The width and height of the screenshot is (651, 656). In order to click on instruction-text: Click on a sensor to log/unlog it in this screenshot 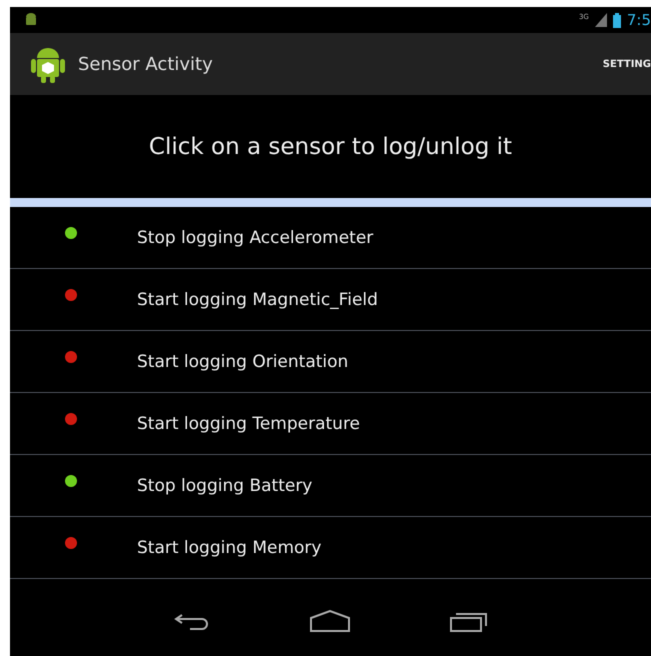, I will do `click(330, 147)`.